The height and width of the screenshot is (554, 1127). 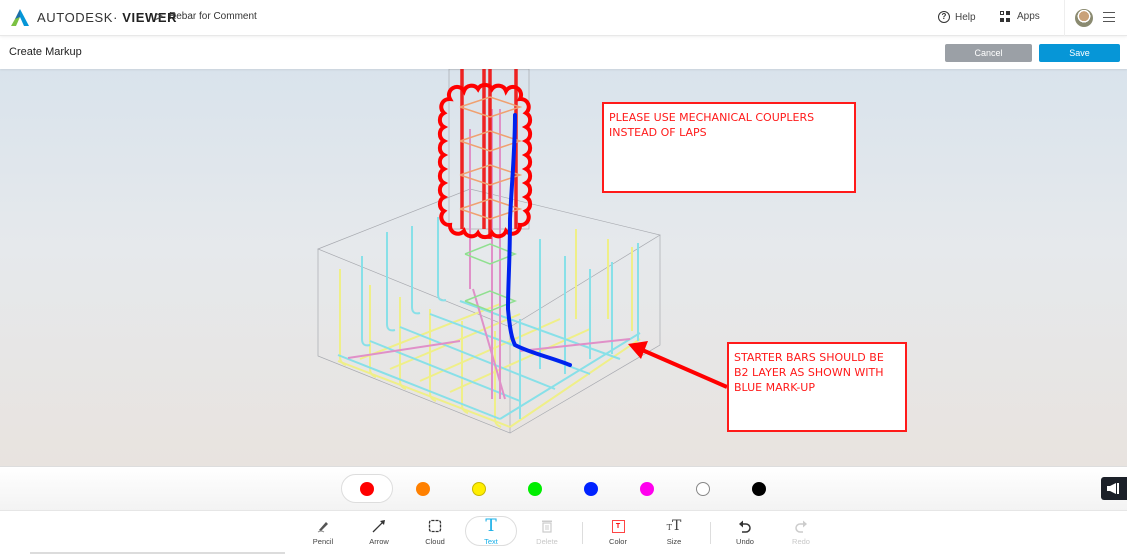 What do you see at coordinates (801, 541) in the screenshot?
I see `tool-label: Redo` at bounding box center [801, 541].